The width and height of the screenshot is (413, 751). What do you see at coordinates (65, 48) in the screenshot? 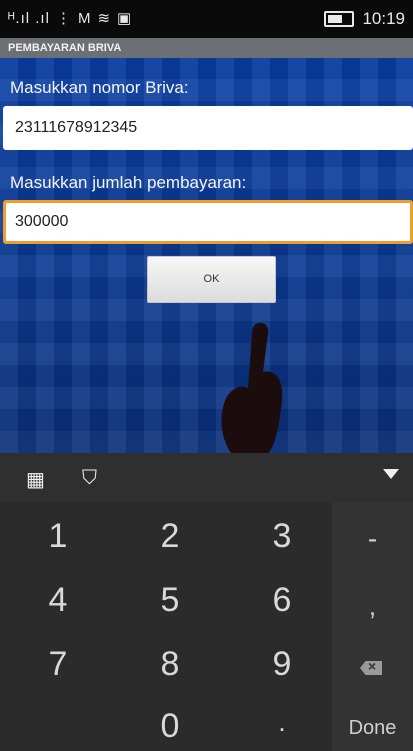
I see `app-title: PEMBAYARAN BRIVA` at bounding box center [65, 48].